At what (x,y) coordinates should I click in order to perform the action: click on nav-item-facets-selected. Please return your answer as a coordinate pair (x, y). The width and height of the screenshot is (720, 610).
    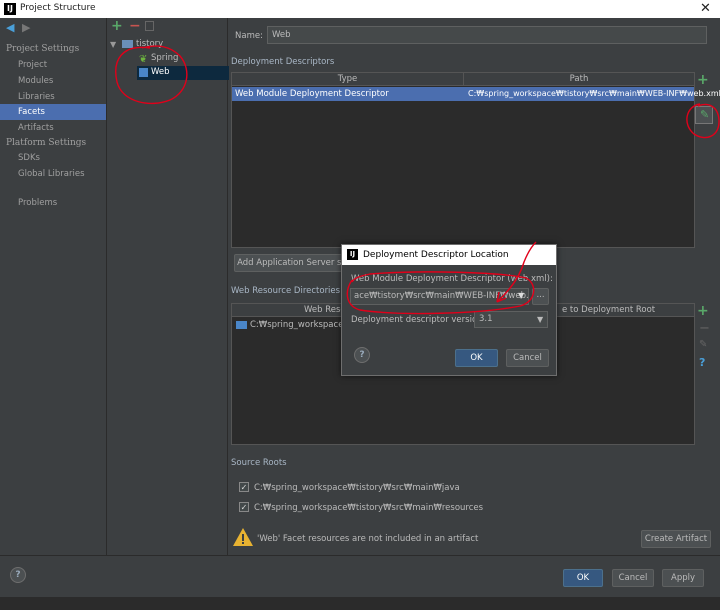
    Looking at the image, I should click on (53, 112).